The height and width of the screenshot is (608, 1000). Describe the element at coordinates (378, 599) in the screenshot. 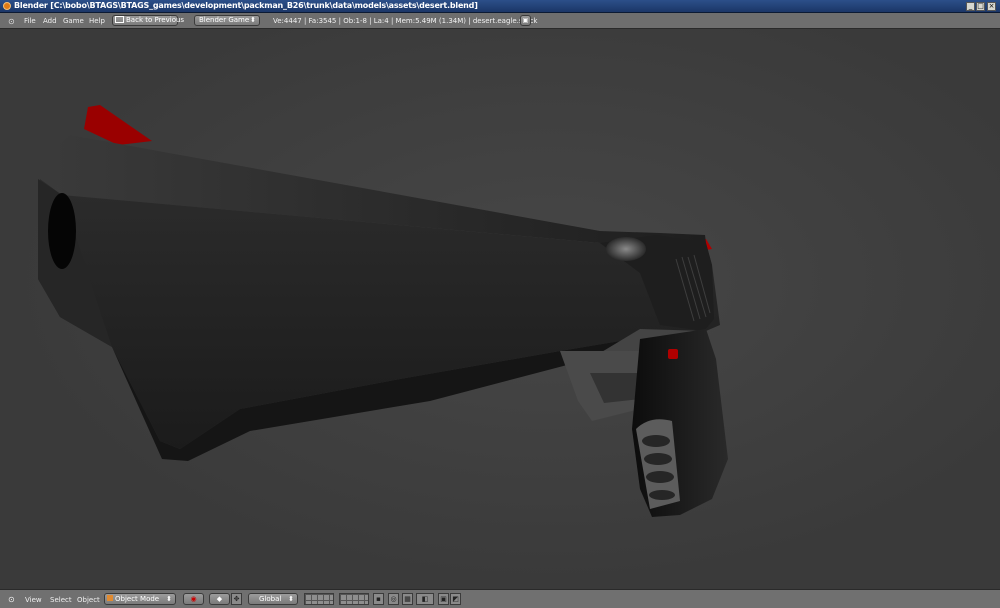

I see `lock-layers-icon: ▪` at that location.